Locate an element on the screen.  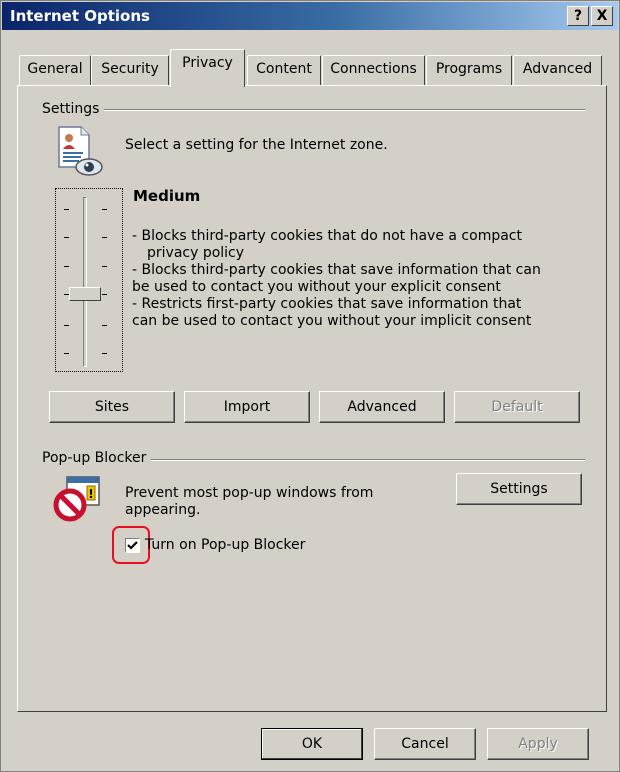
popup-blocker-checkbox-label: Turn on Pop-up Blocker is located at coordinates (225, 545).